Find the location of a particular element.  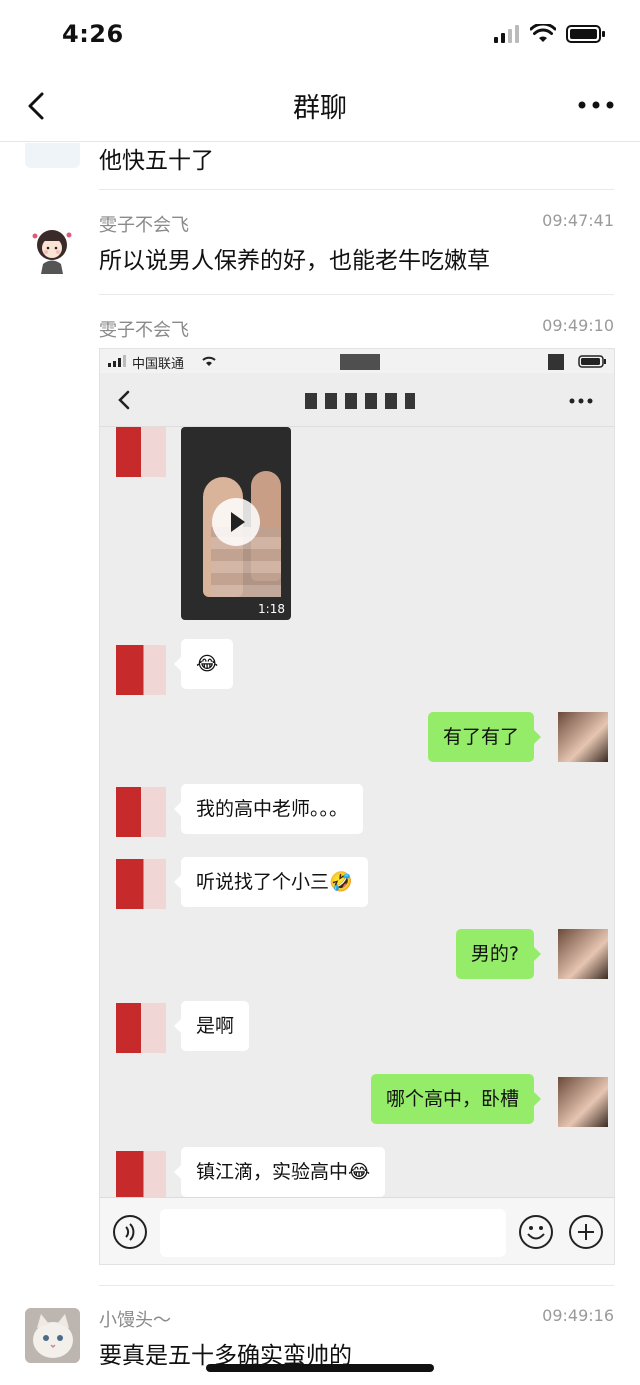

message-time: 09:49:10 is located at coordinates (578, 325).